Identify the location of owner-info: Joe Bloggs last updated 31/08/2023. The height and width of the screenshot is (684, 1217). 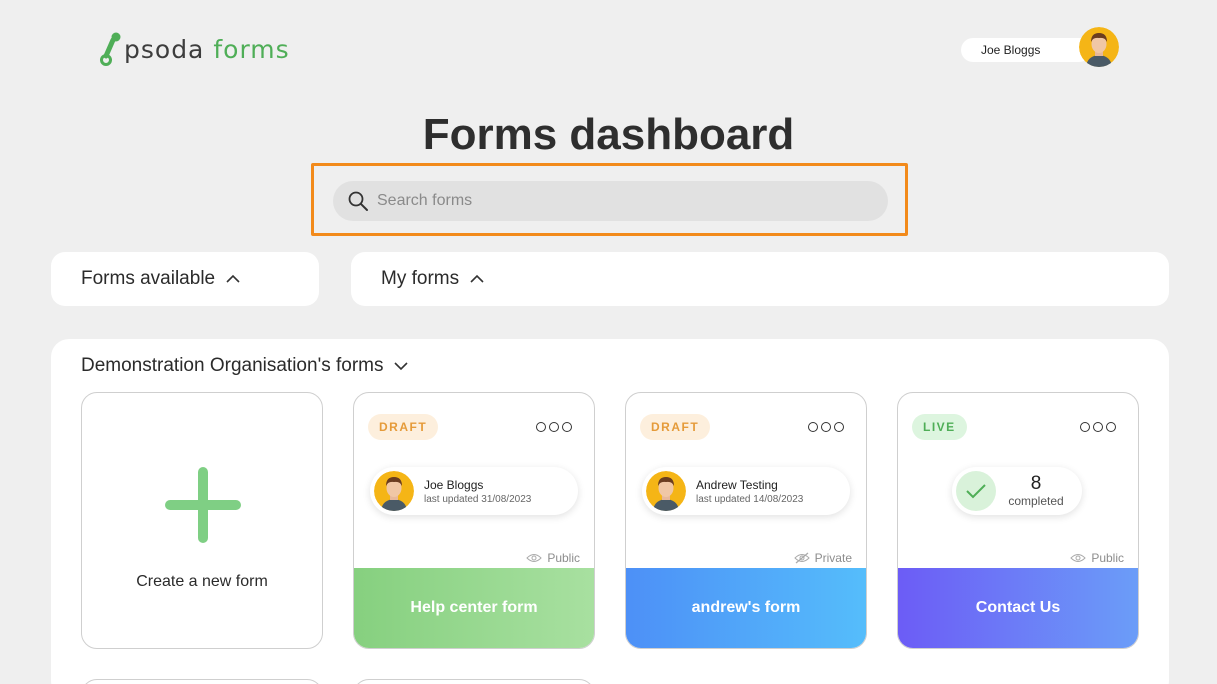
(474, 491).